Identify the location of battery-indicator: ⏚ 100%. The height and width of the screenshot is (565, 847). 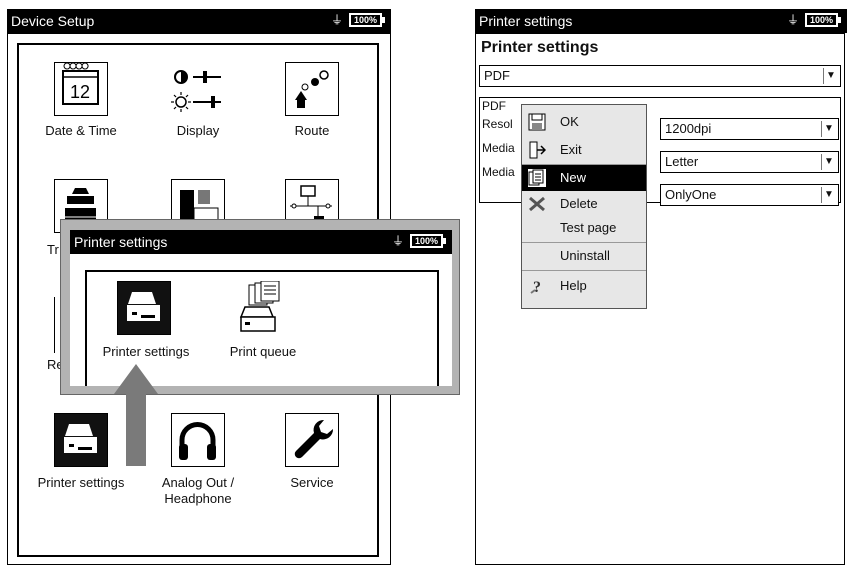
(358, 20).